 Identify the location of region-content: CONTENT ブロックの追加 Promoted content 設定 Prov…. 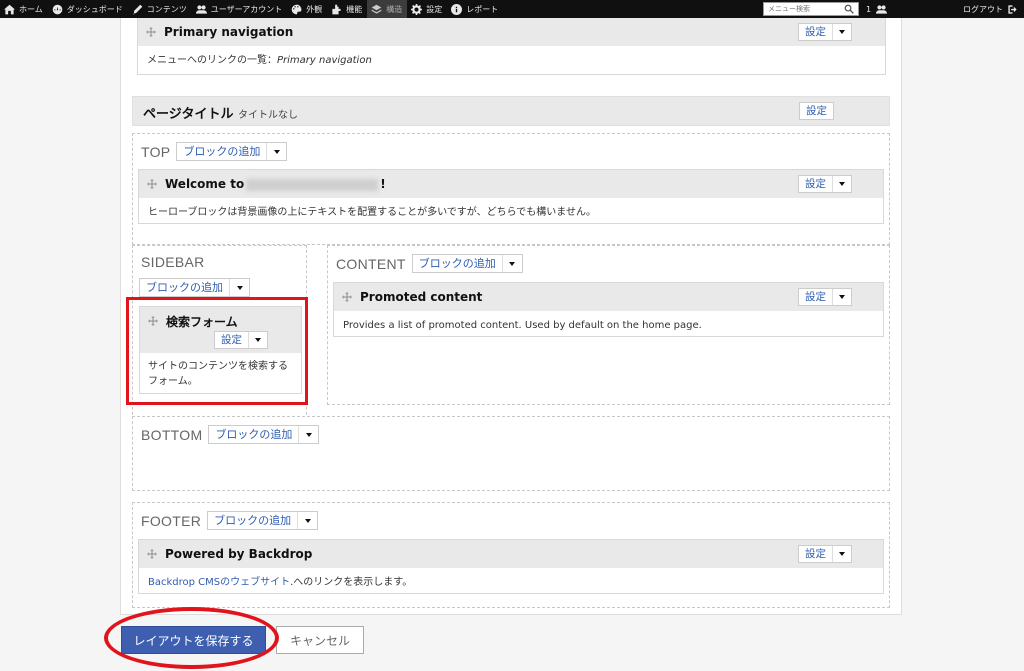
(608, 325).